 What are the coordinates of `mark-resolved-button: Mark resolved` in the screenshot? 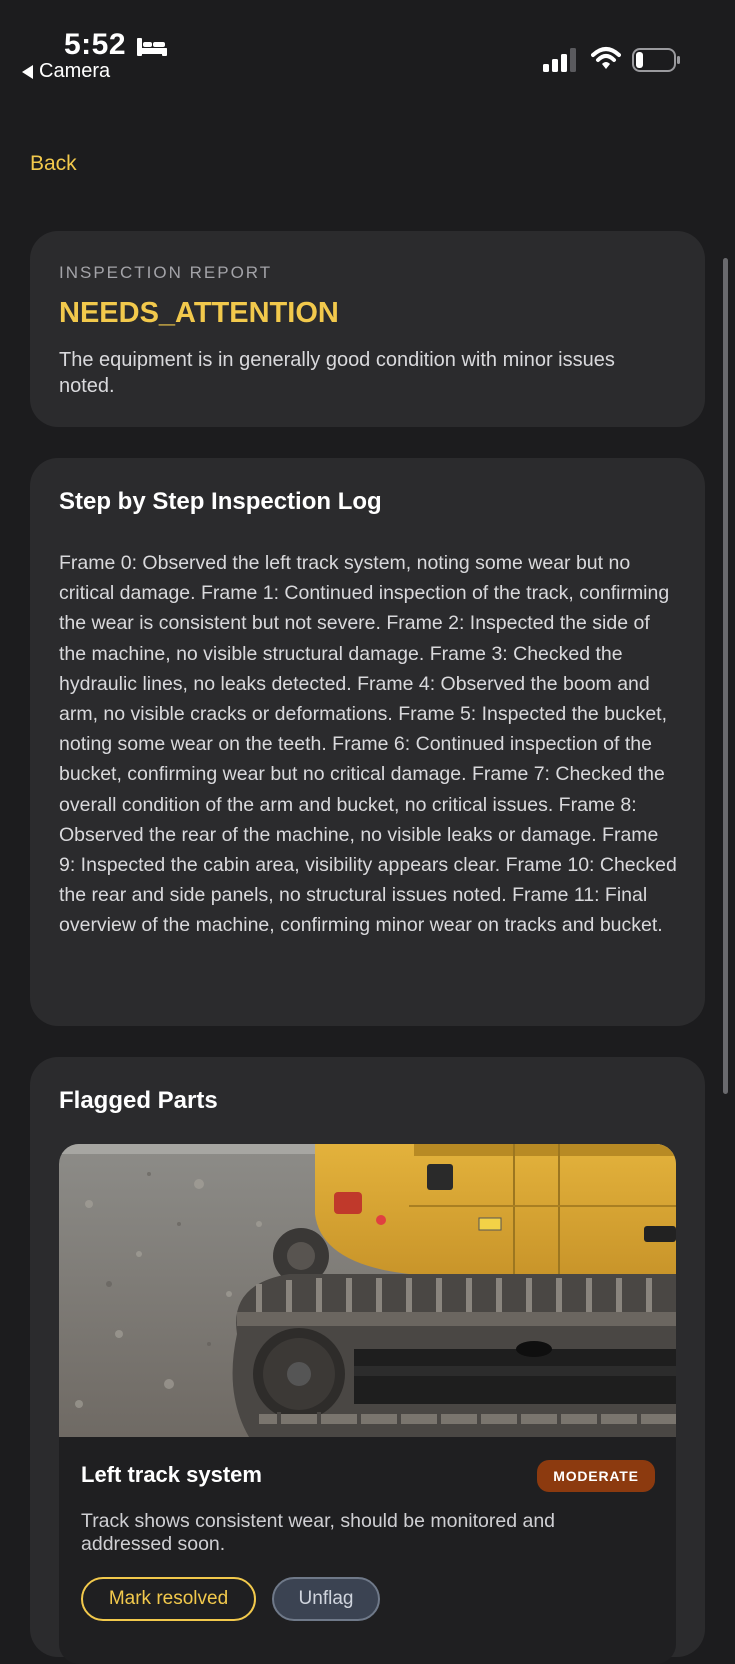 It's located at (168, 1599).